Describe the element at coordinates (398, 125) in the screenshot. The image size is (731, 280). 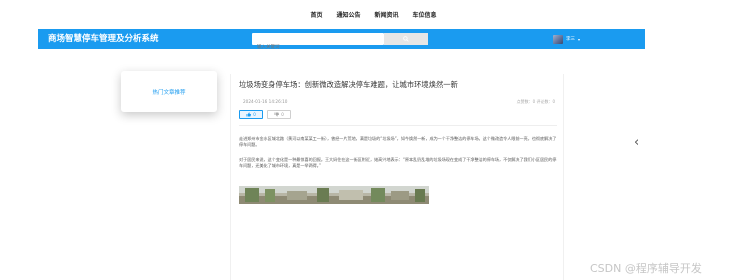
I see `divider` at that location.